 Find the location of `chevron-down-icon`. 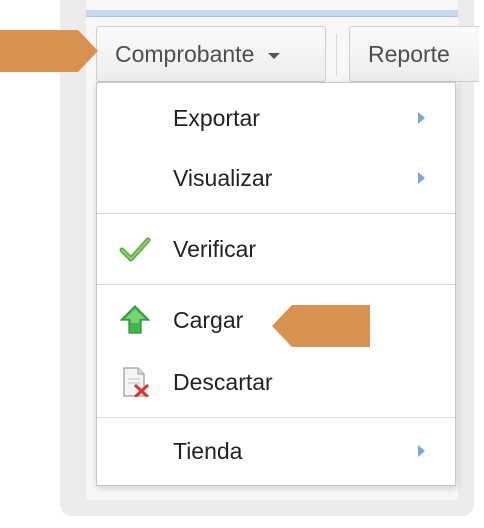

chevron-down-icon is located at coordinates (274, 56).